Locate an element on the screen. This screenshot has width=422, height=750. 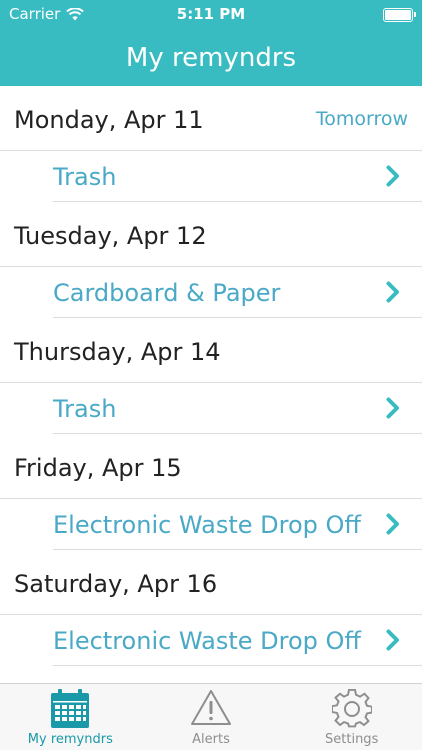
tab-bar: My remyndrs Alerts Settings is located at coordinates (211, 716).